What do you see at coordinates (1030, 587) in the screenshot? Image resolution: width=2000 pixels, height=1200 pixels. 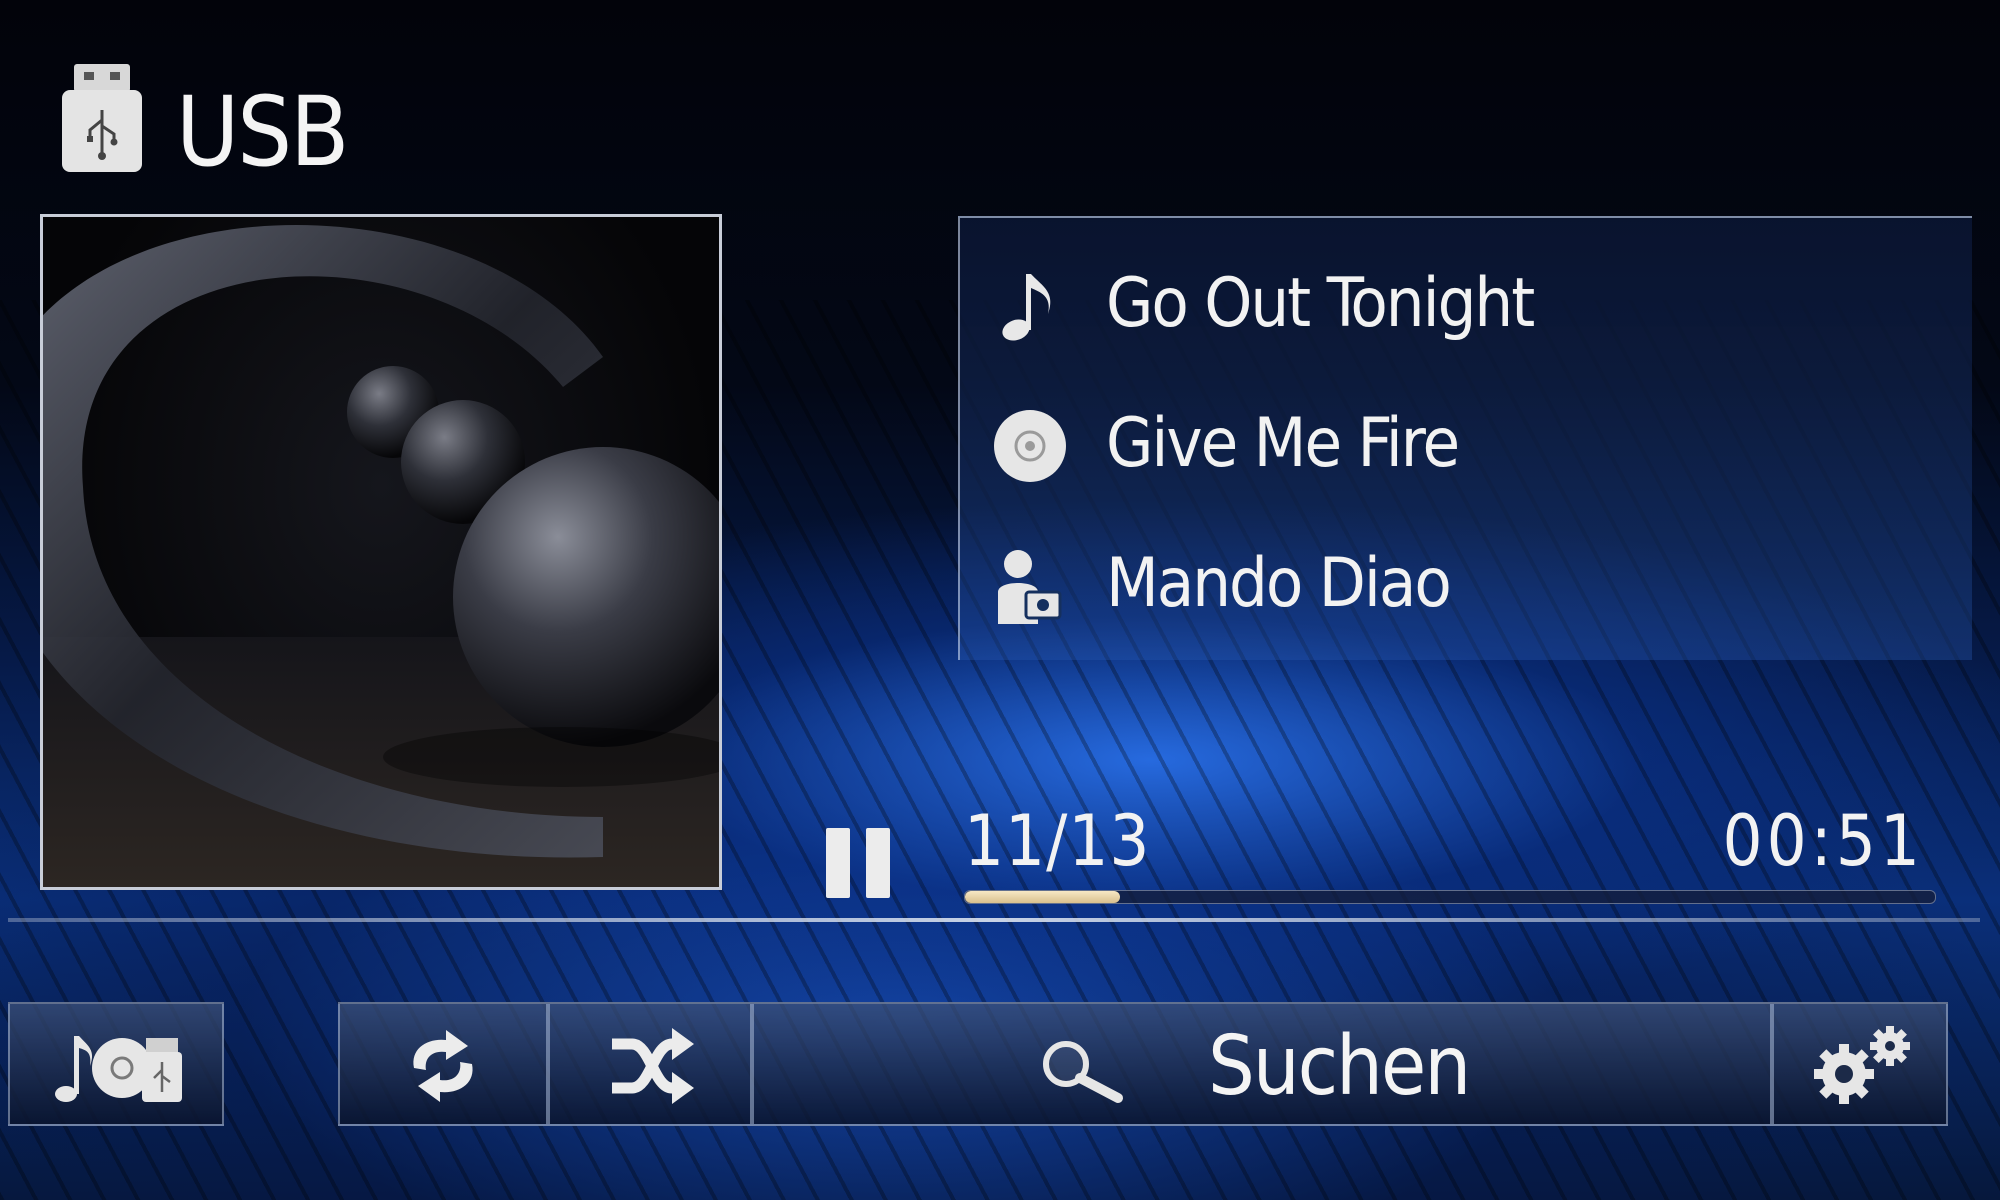 I see `artist-icon` at bounding box center [1030, 587].